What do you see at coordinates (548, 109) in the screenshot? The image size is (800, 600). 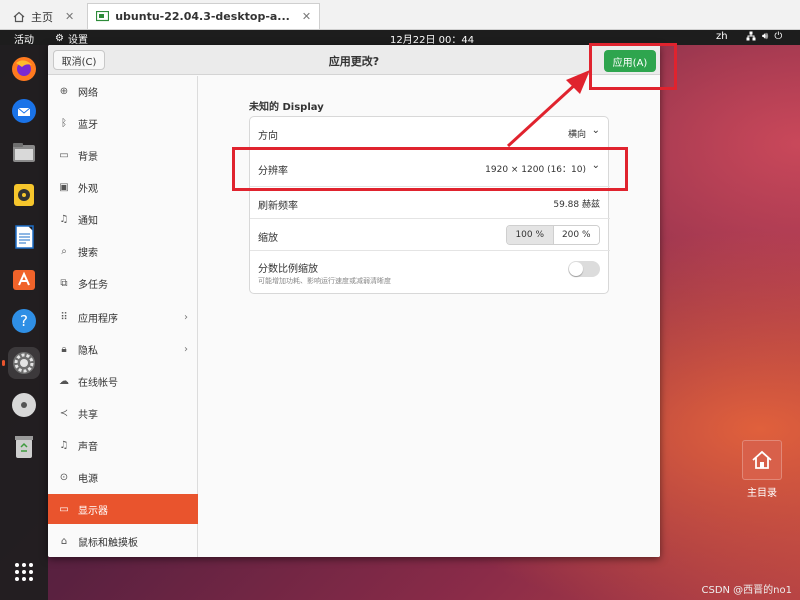 I see `annotation-arrow` at bounding box center [548, 109].